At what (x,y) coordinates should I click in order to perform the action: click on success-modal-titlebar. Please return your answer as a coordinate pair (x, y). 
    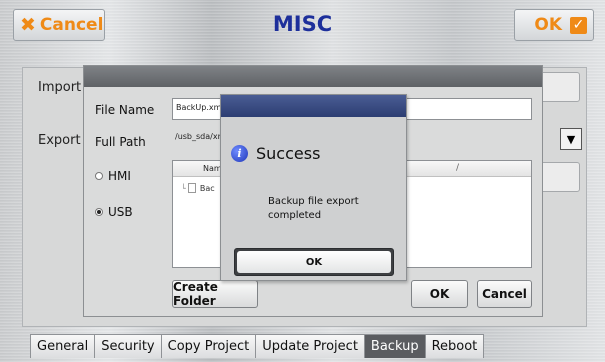
    Looking at the image, I should click on (313, 106).